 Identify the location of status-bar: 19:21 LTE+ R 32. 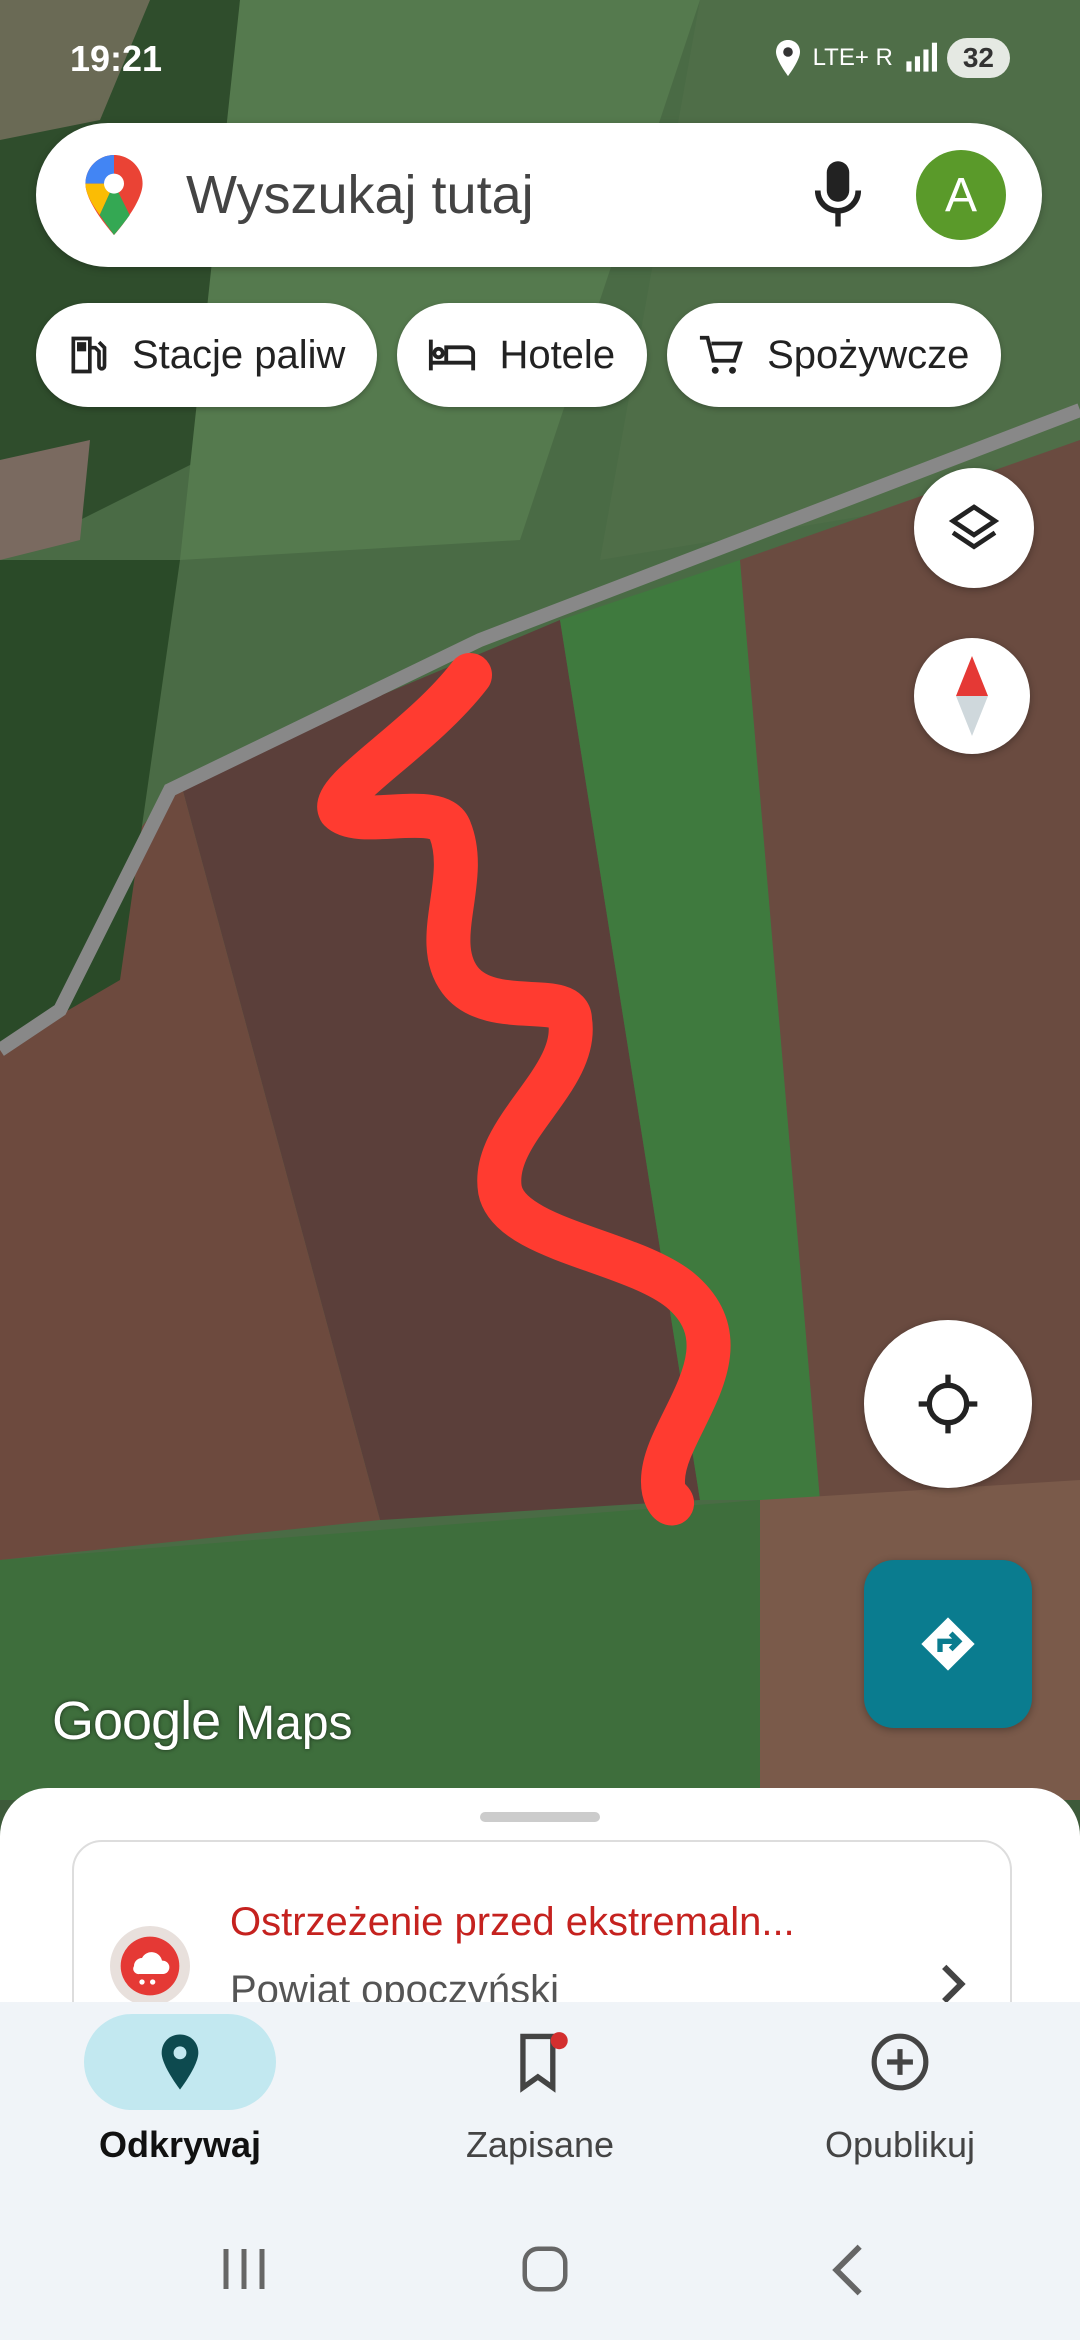
(540, 60).